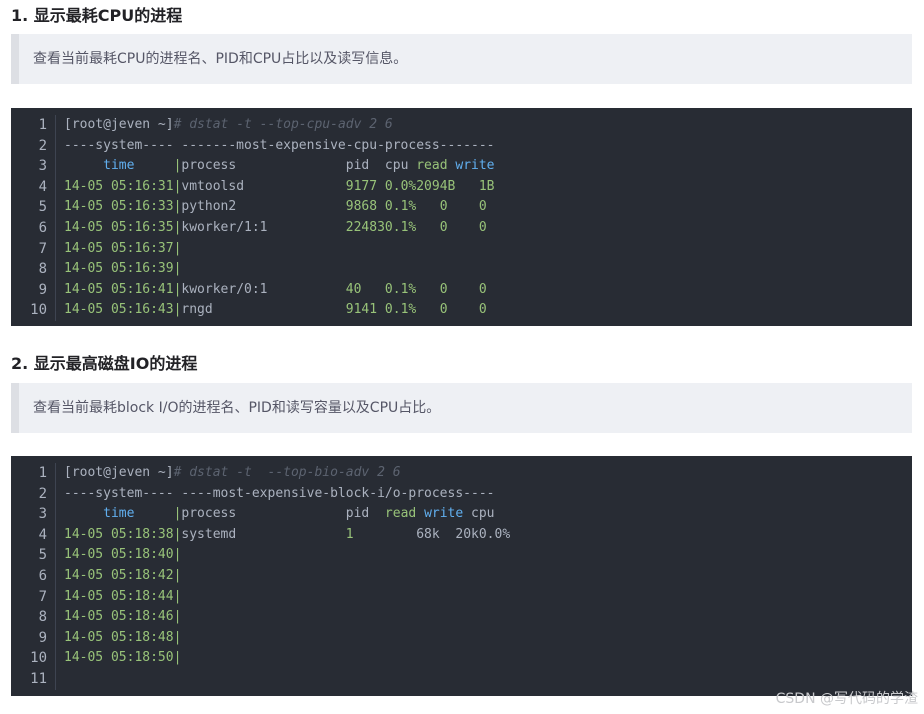 The image size is (924, 714). What do you see at coordinates (263, 289) in the screenshot?
I see `cell-process: kworker/0:1` at bounding box center [263, 289].